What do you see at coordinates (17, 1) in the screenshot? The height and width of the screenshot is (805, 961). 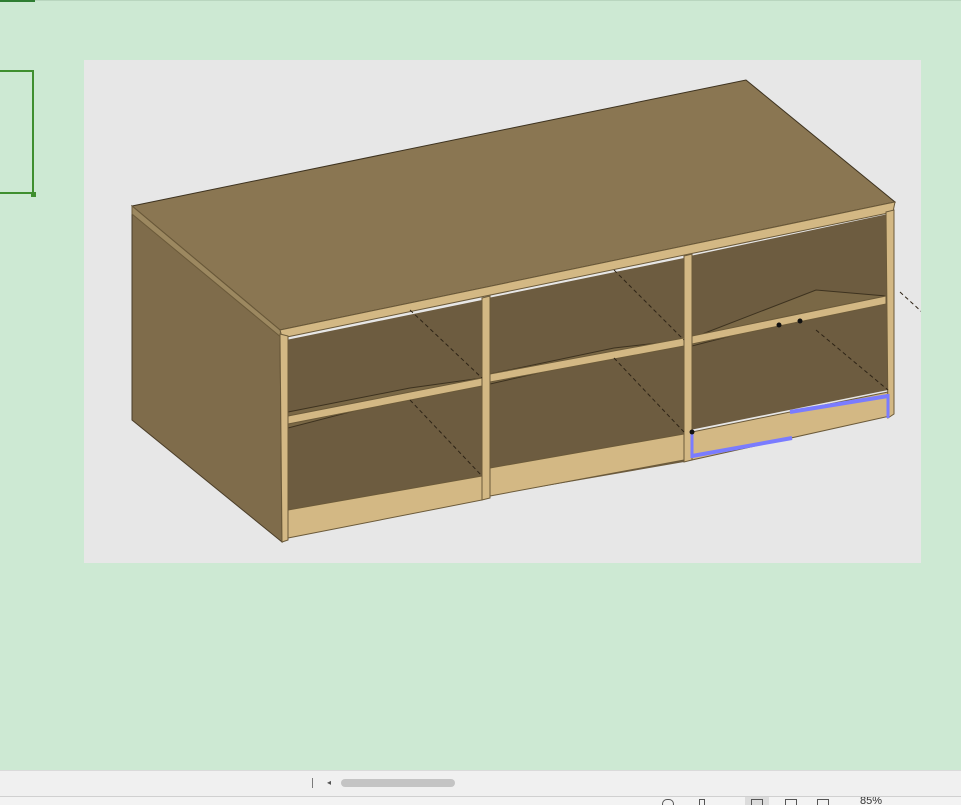 I see `selected-column-marker` at bounding box center [17, 1].